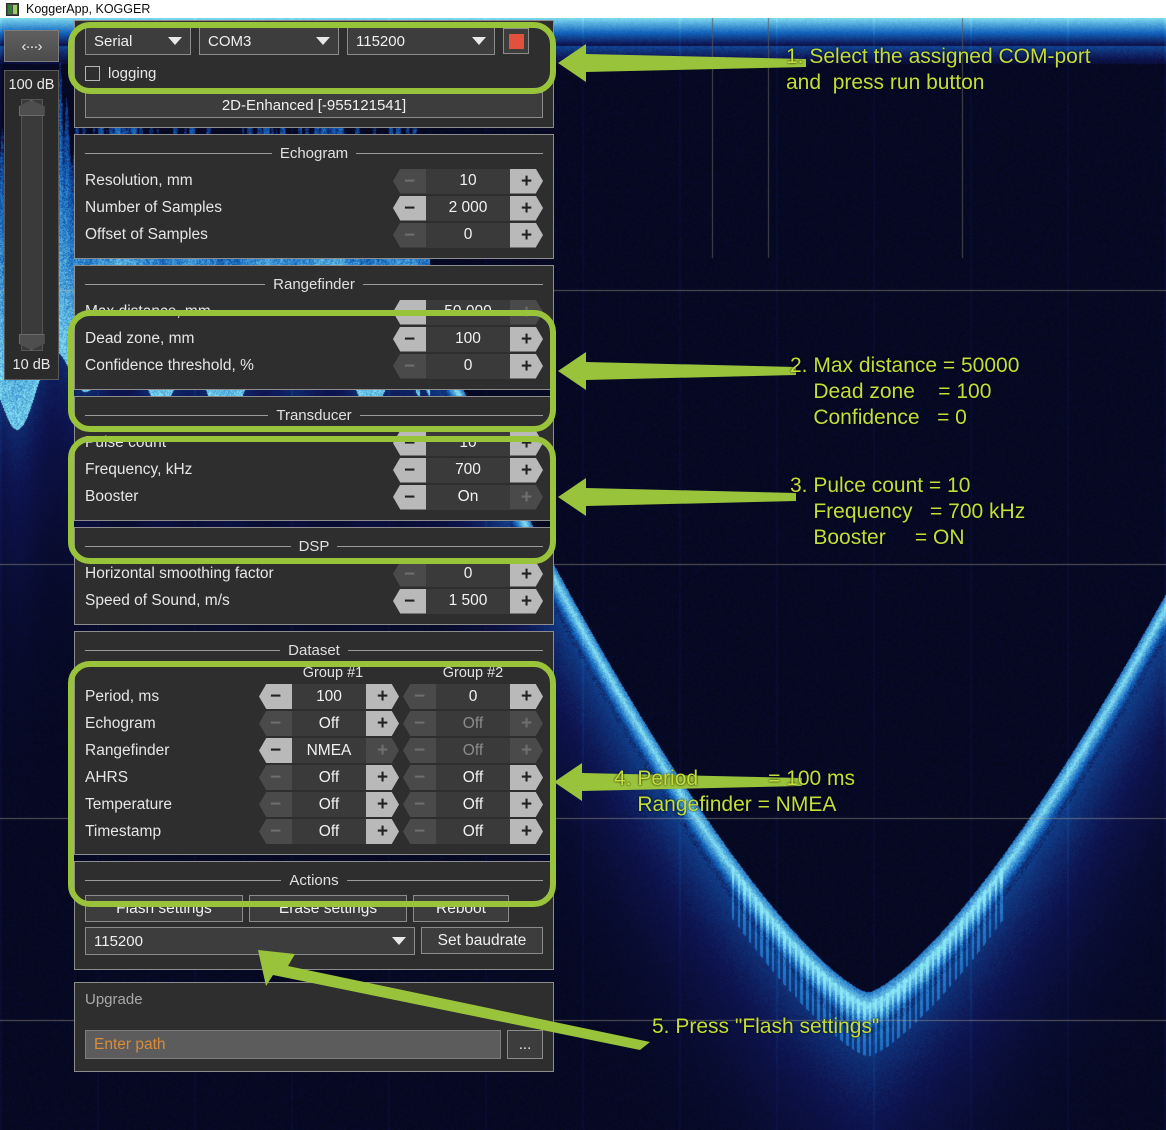 This screenshot has height=1130, width=1166. What do you see at coordinates (314, 777) in the screenshot?
I see `dataset-row: AHRS − Off + − Off +` at bounding box center [314, 777].